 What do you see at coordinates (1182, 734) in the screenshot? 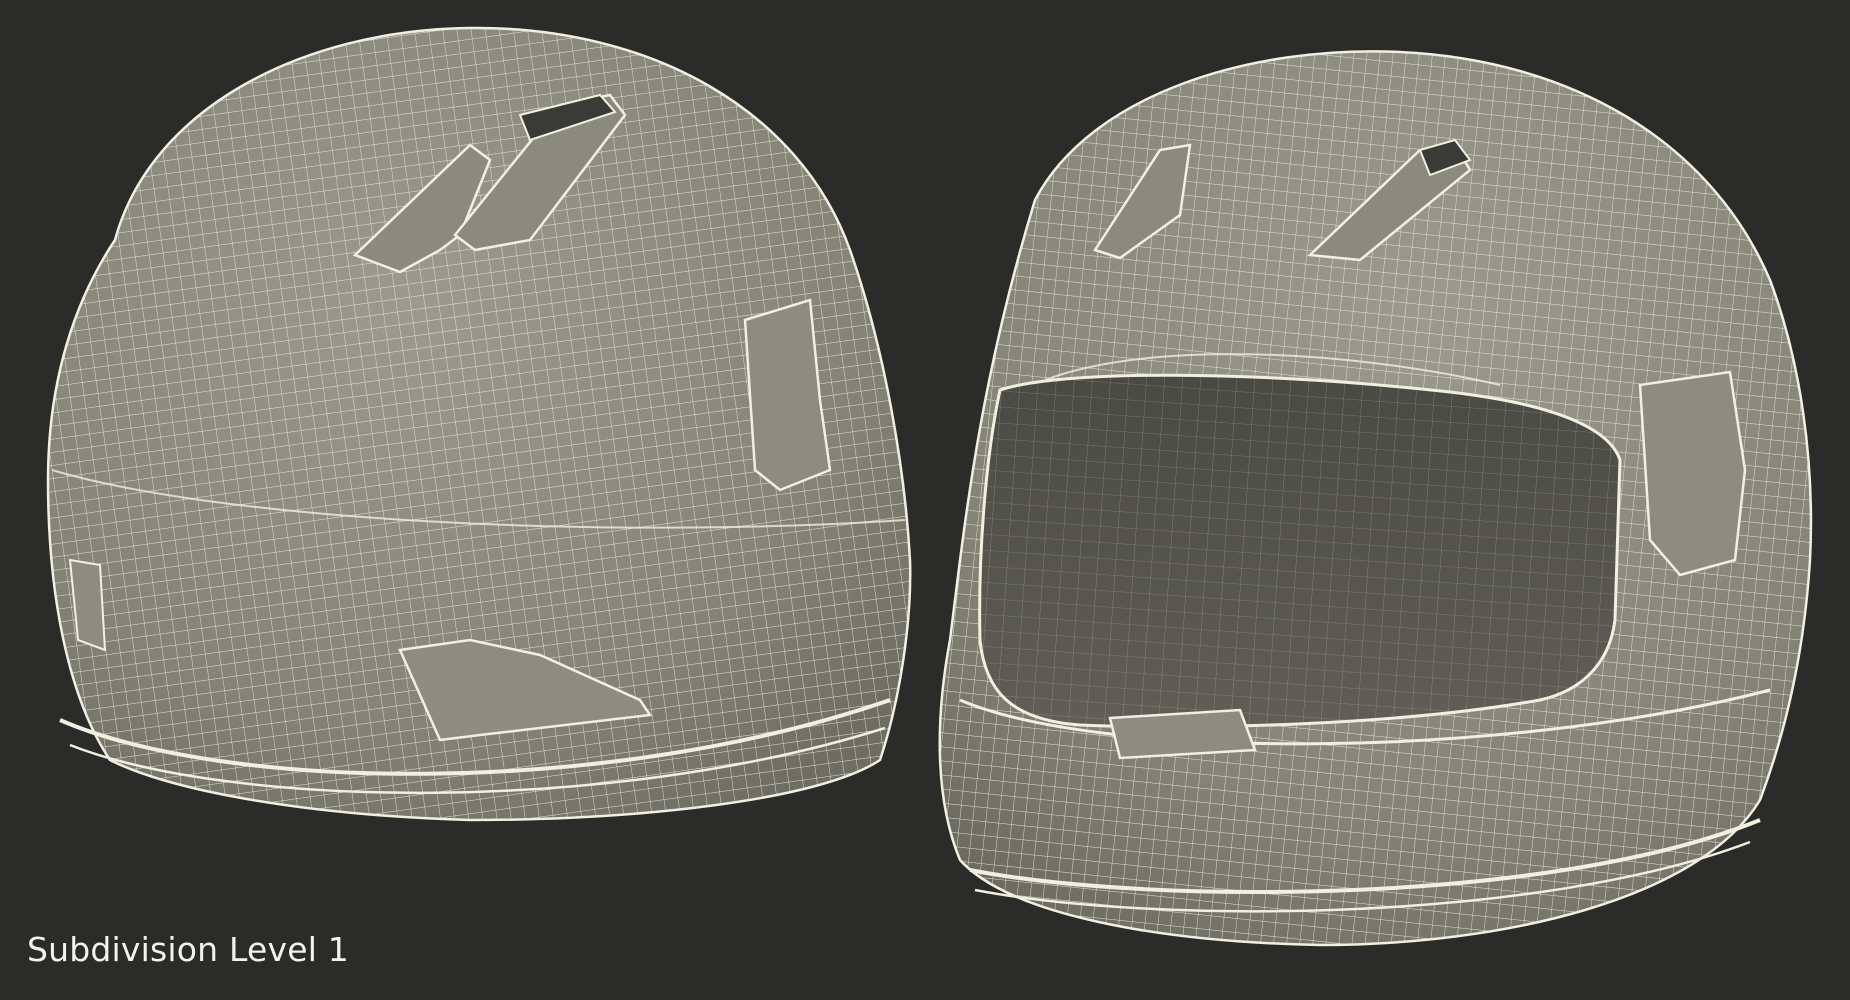
I see `chin-vent` at bounding box center [1182, 734].